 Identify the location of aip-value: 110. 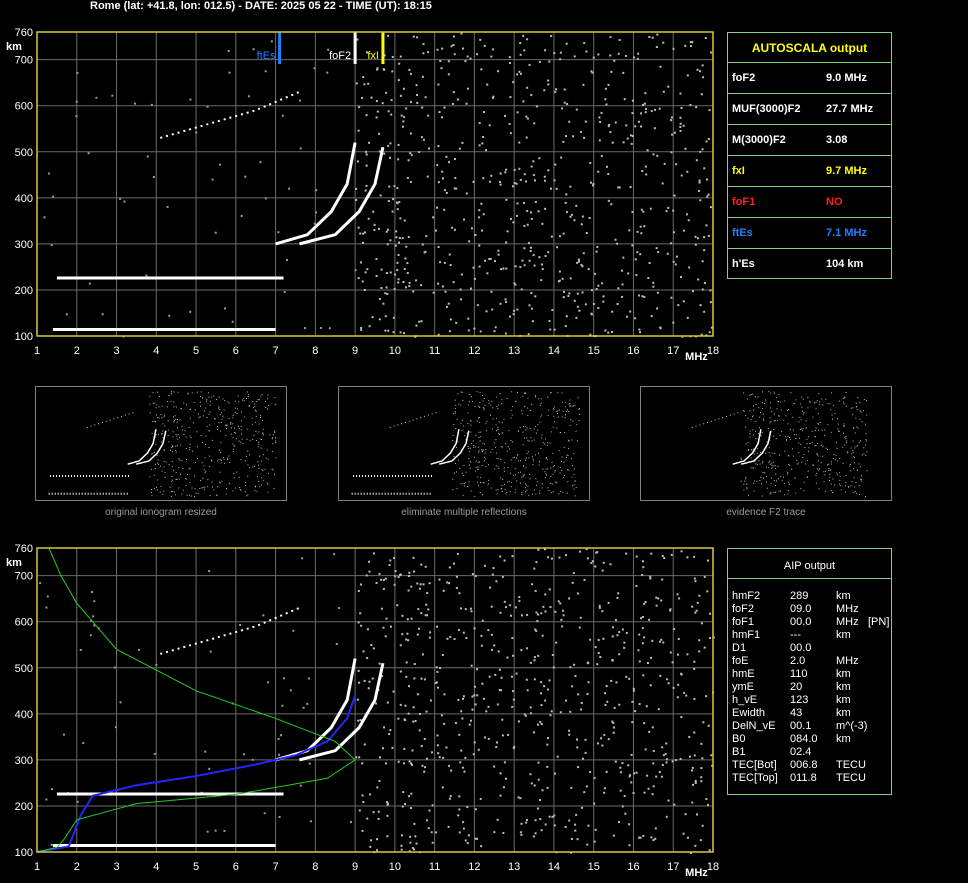
(799, 674).